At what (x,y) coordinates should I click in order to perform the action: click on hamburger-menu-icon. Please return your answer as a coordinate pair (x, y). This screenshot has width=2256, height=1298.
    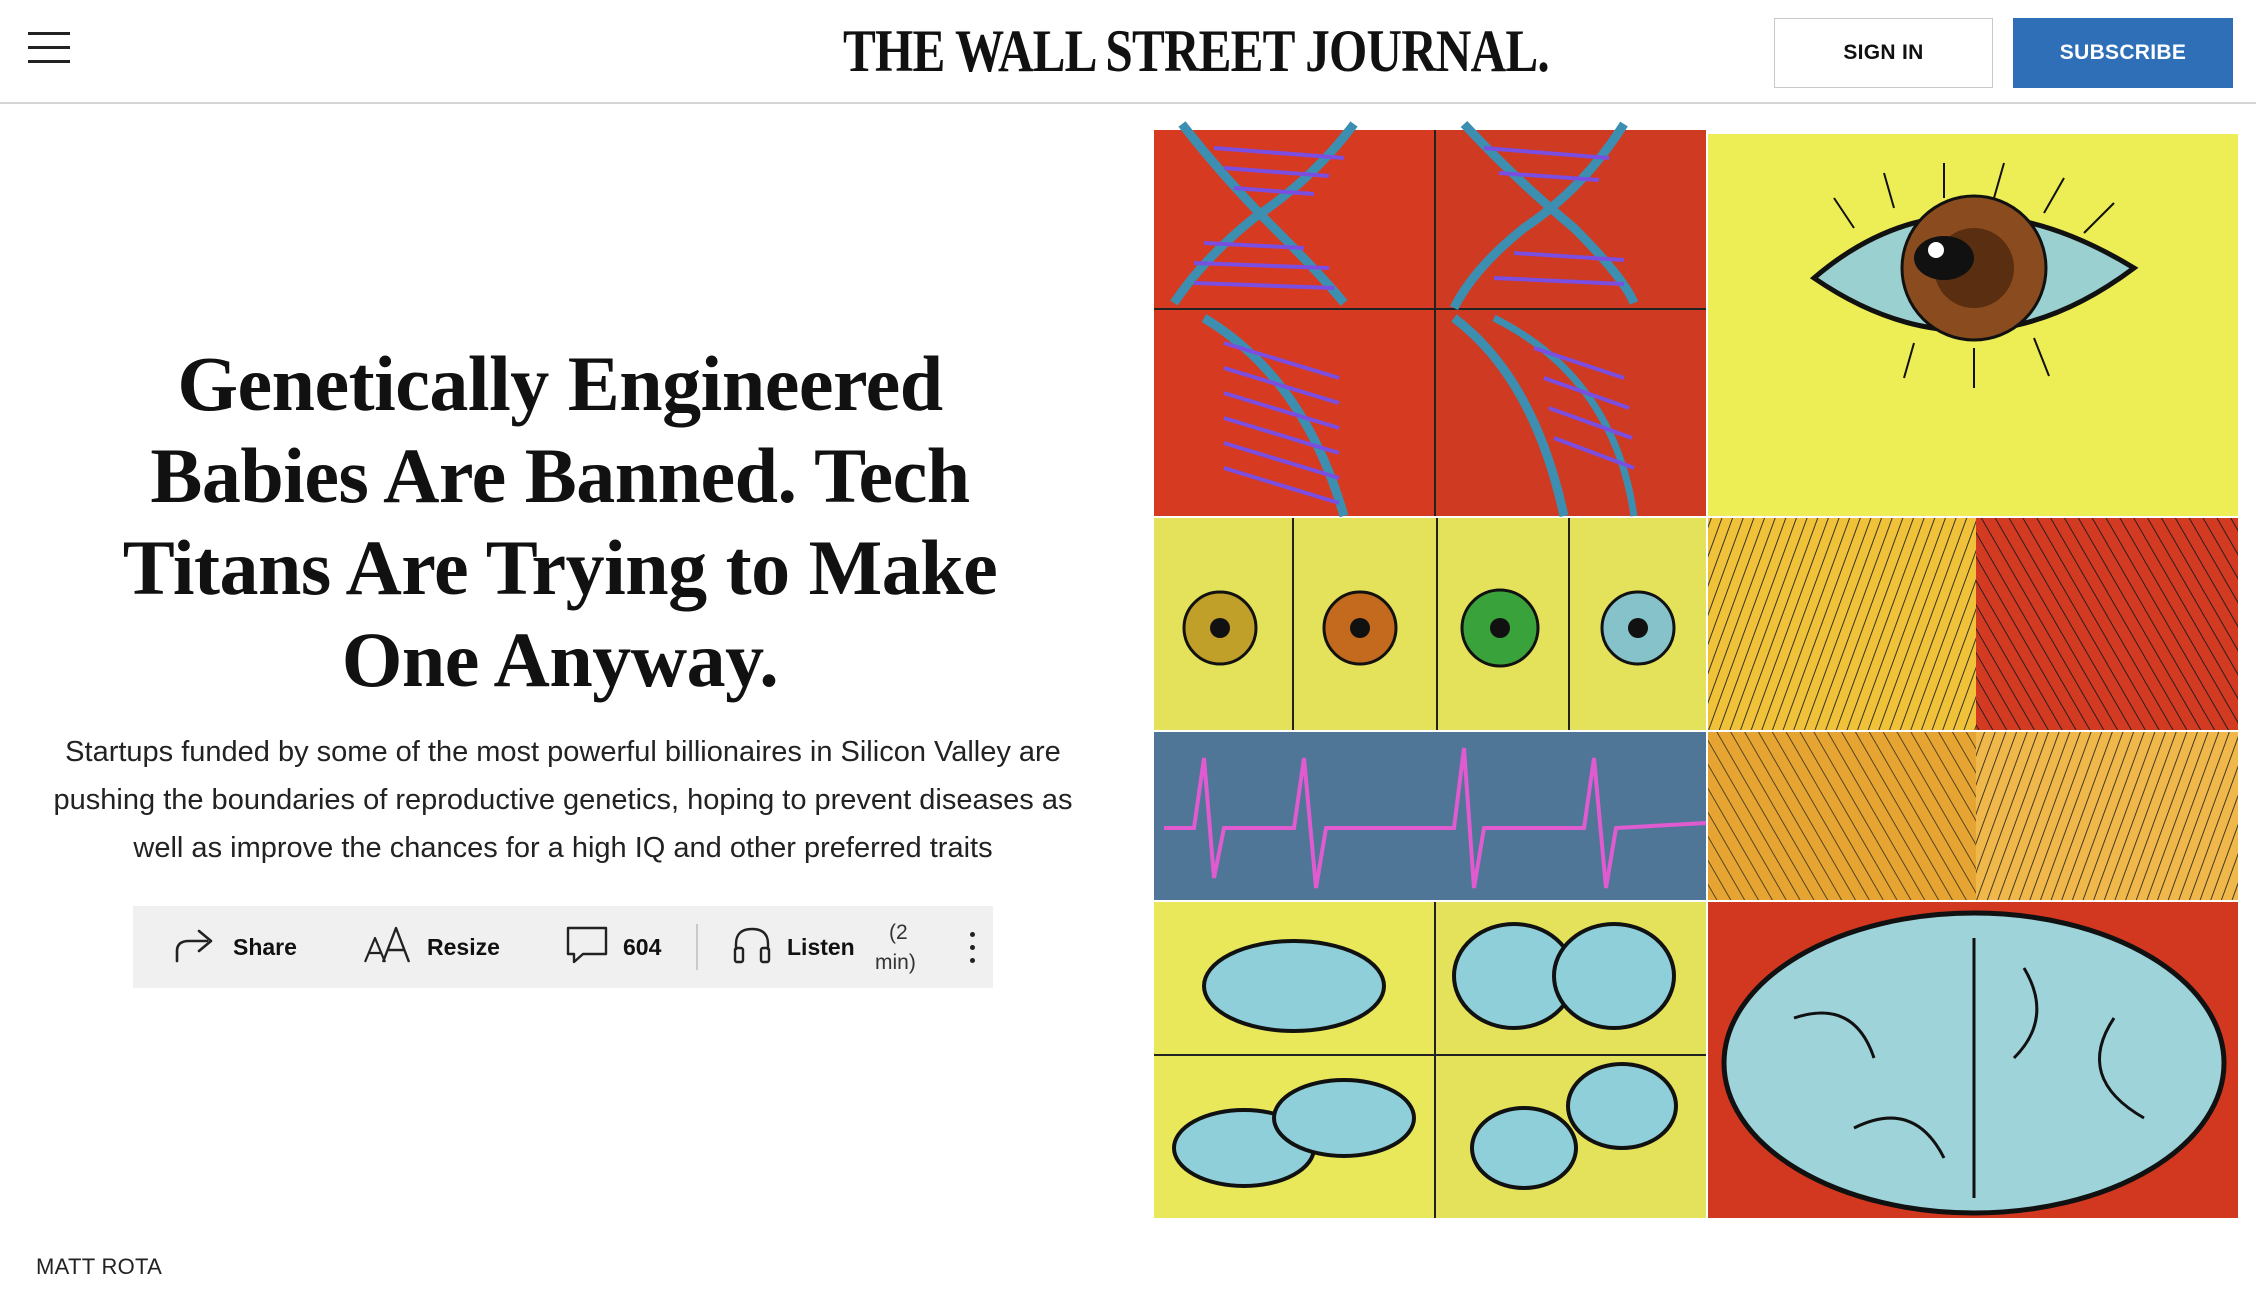
    Looking at the image, I should click on (50, 48).